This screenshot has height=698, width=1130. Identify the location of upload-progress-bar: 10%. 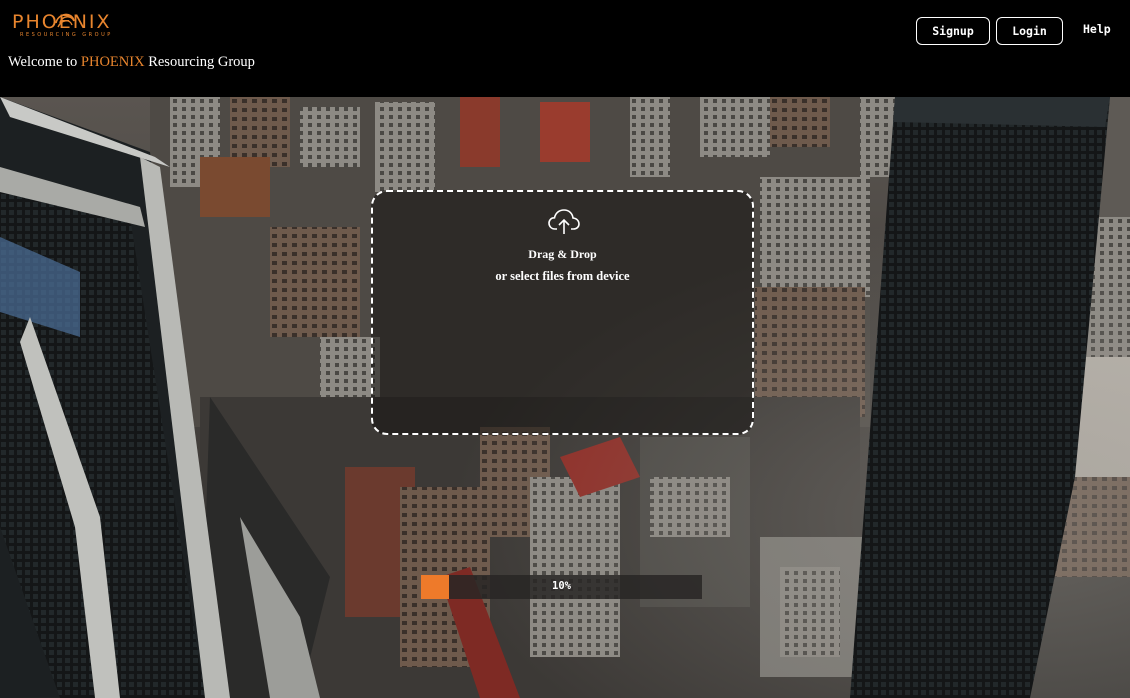
(561, 587).